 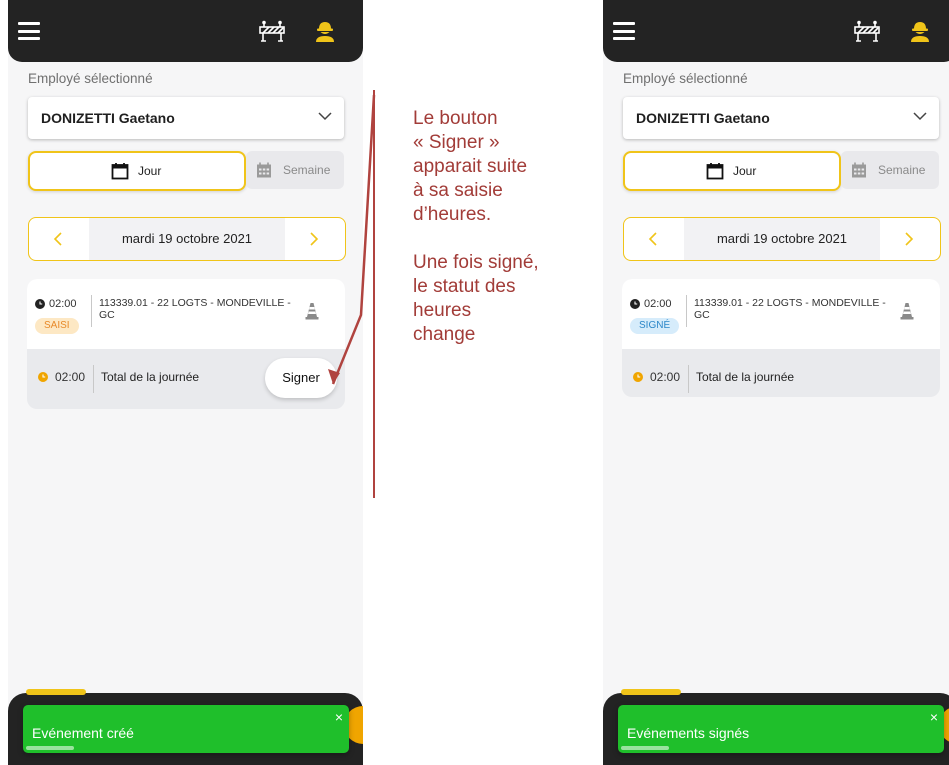 What do you see at coordinates (470, 166) in the screenshot?
I see `annotation-line: apparait suite` at bounding box center [470, 166].